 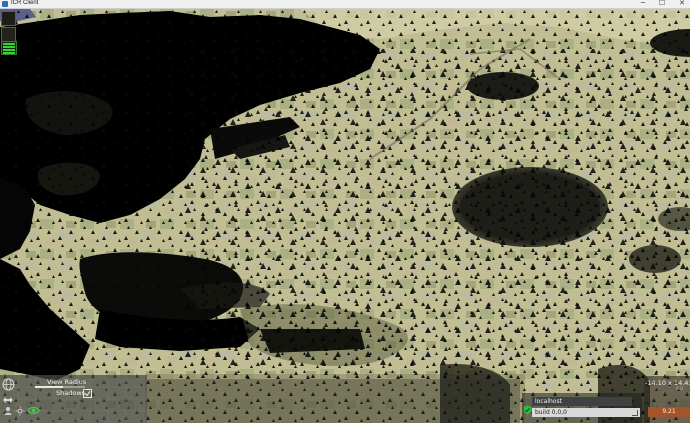 I want to click on action-bar, so click(x=333, y=401).